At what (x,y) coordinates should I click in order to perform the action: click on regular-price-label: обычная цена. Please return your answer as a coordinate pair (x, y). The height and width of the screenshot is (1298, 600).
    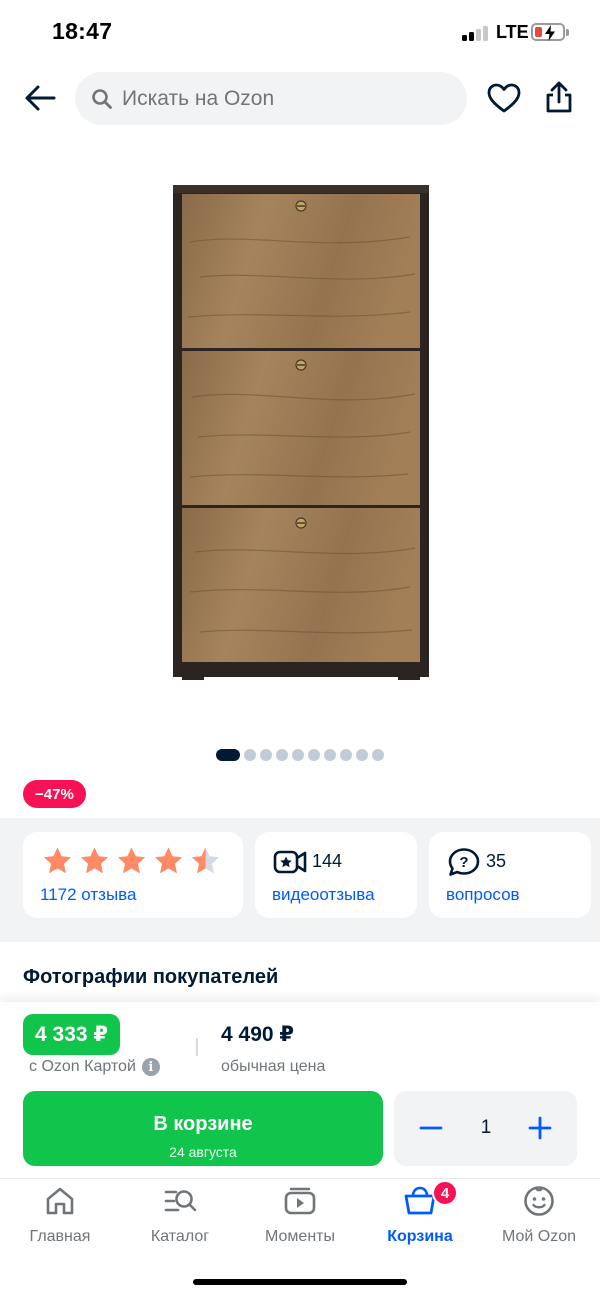
    Looking at the image, I should click on (273, 1066).